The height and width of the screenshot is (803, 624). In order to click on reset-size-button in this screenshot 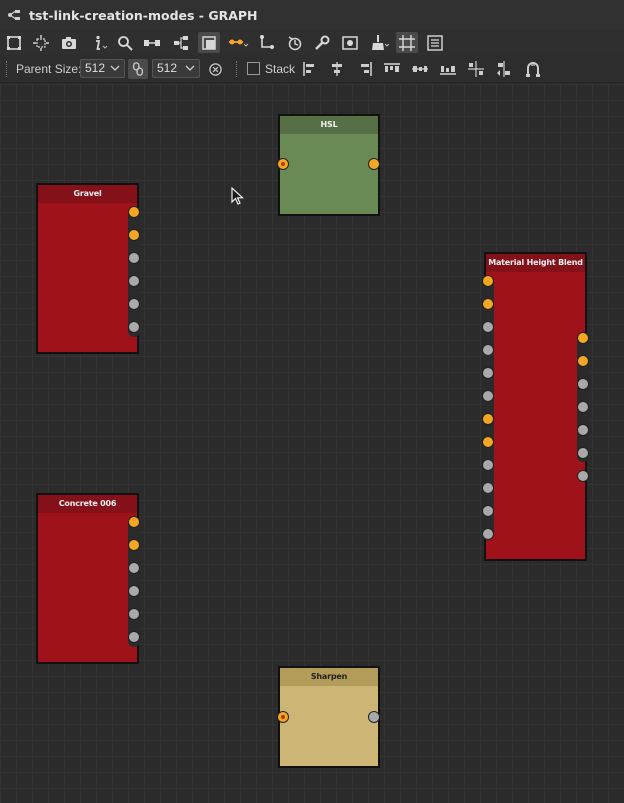, I will do `click(215, 69)`.